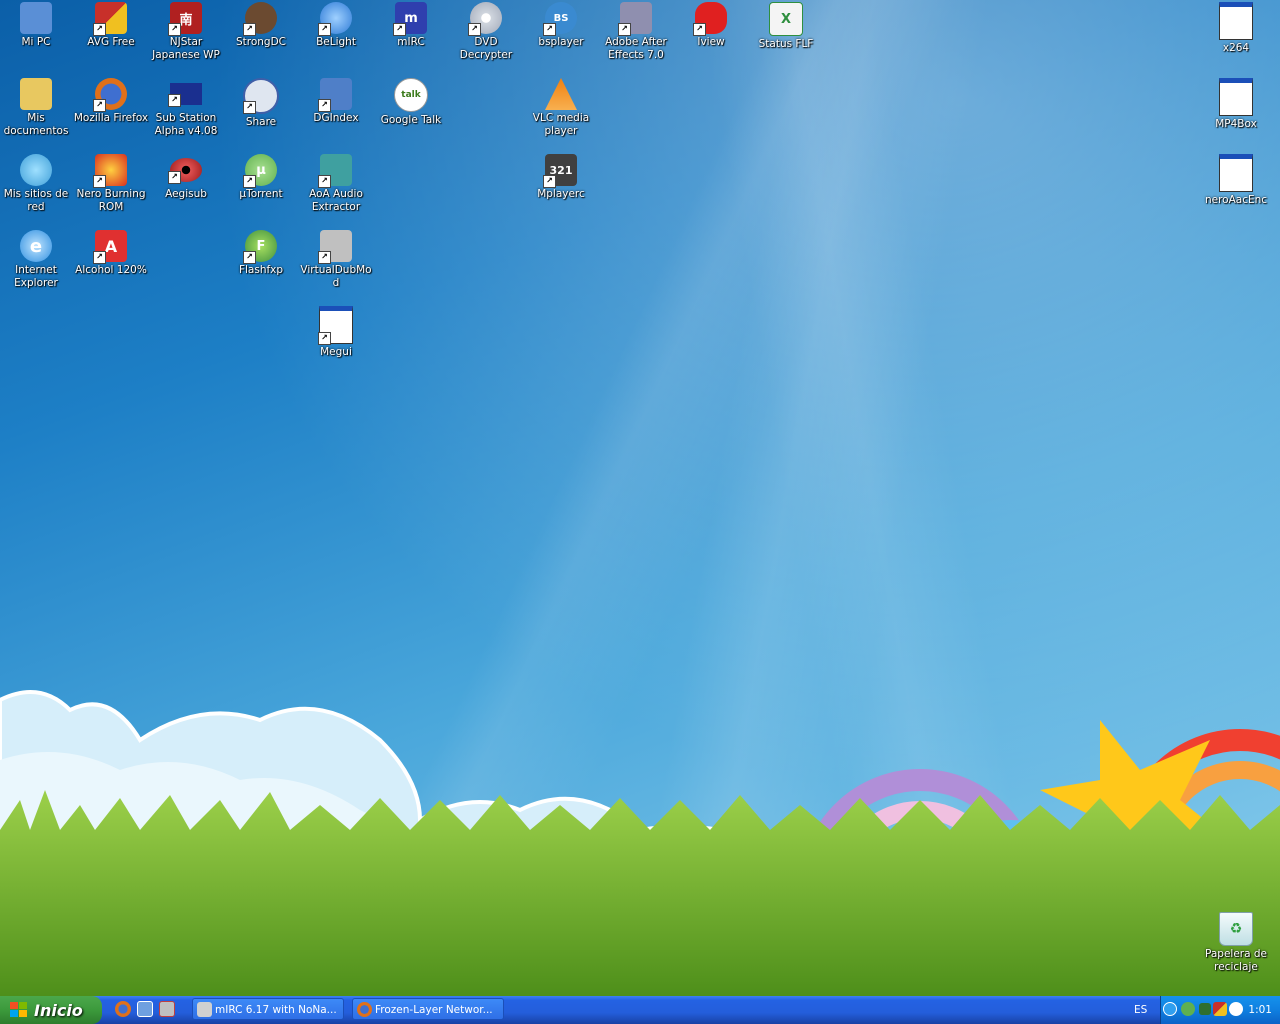 The image size is (1280, 1024). I want to click on language-indicator: ES, so click(1140, 1010).